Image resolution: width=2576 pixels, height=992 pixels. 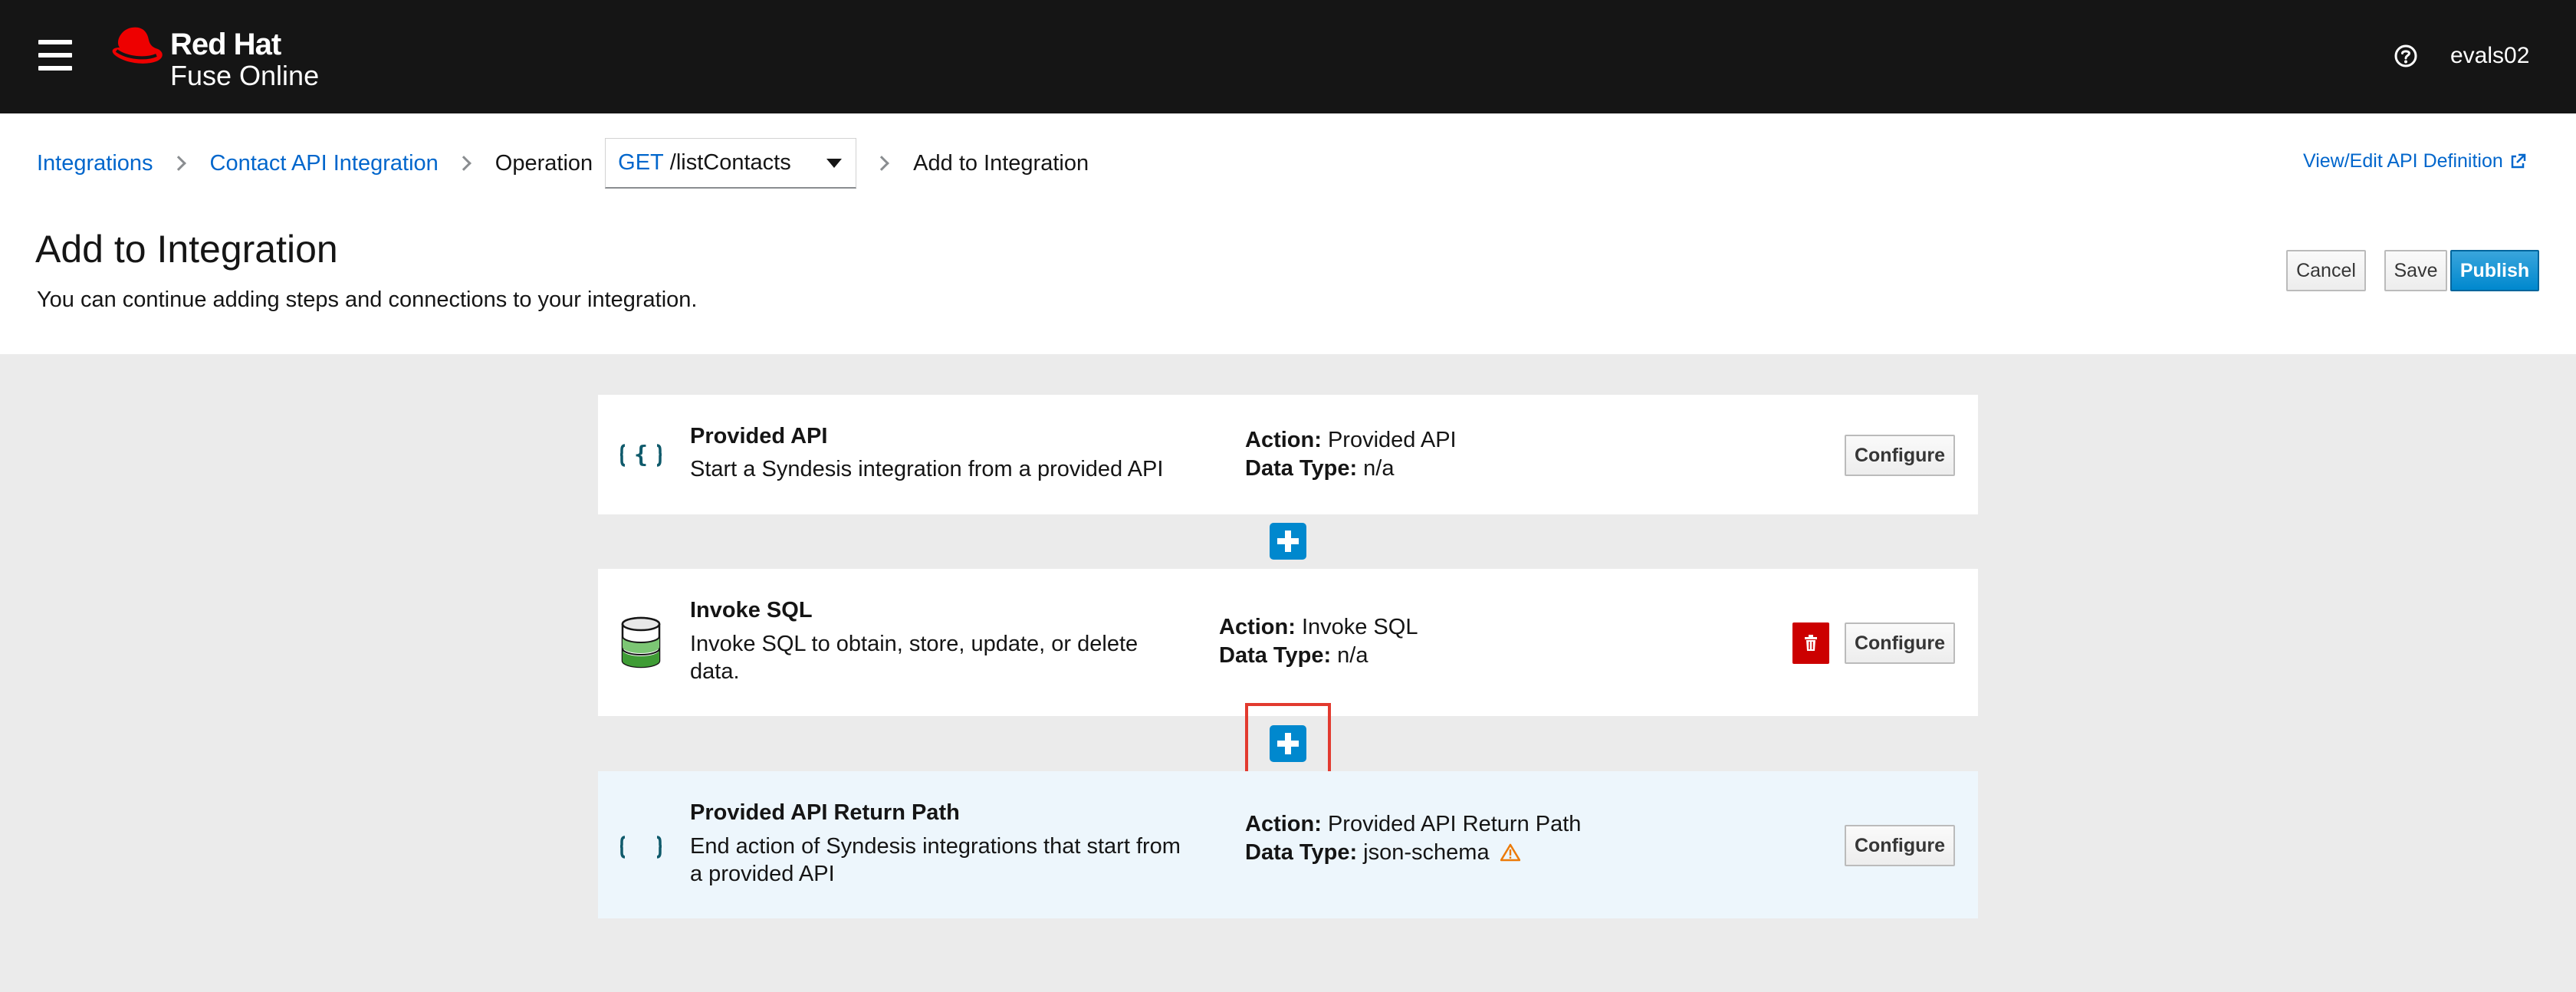 I want to click on action-value: Invoke SQL, so click(x=1360, y=627).